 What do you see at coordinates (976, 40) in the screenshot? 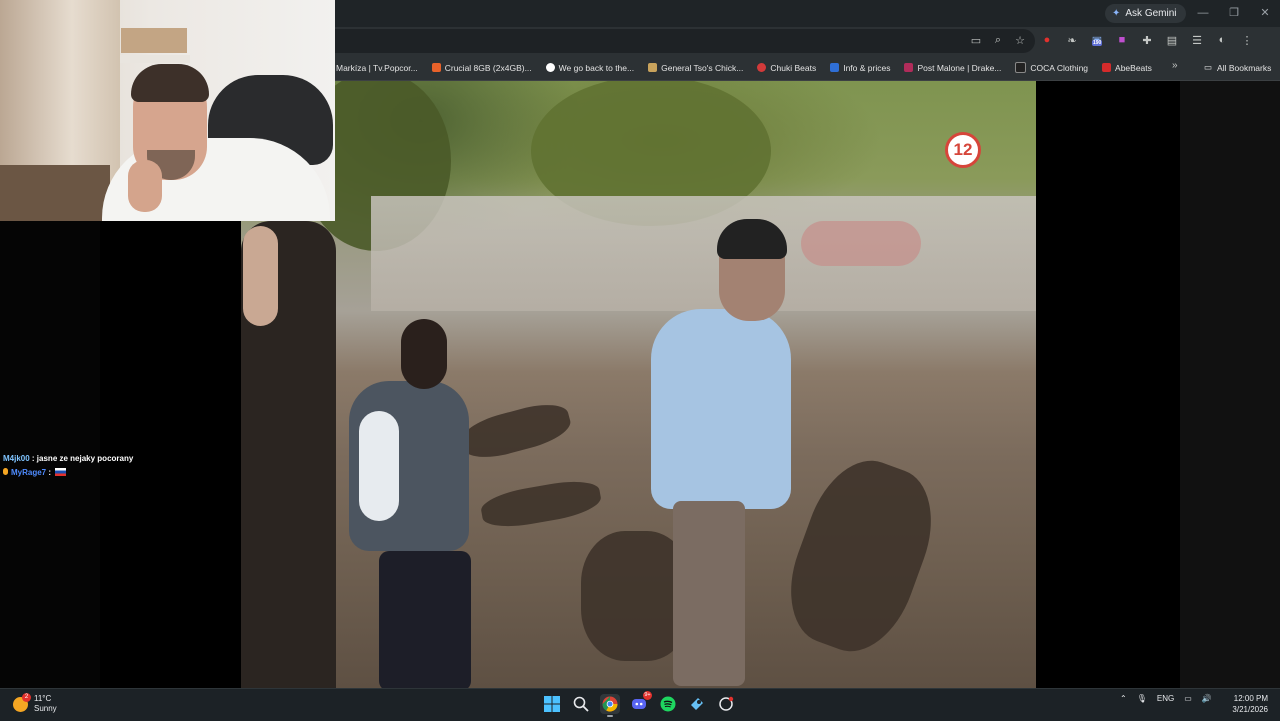
I see `cast-icon: ▭` at bounding box center [976, 40].